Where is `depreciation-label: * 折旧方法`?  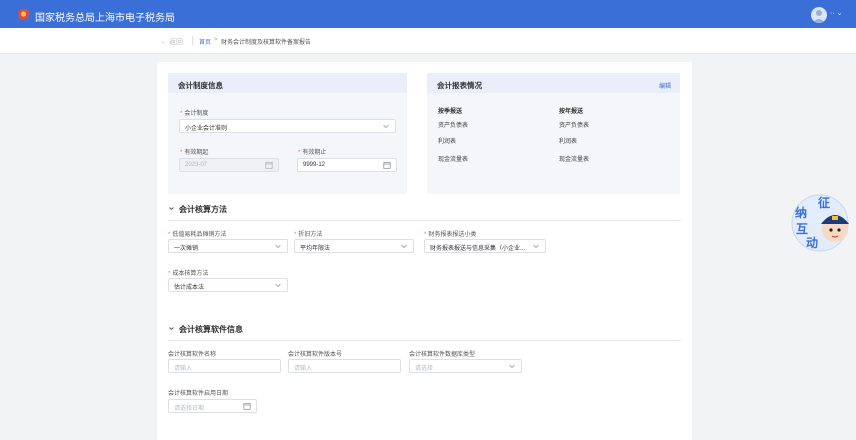
depreciation-label: * 折旧方法 is located at coordinates (308, 233).